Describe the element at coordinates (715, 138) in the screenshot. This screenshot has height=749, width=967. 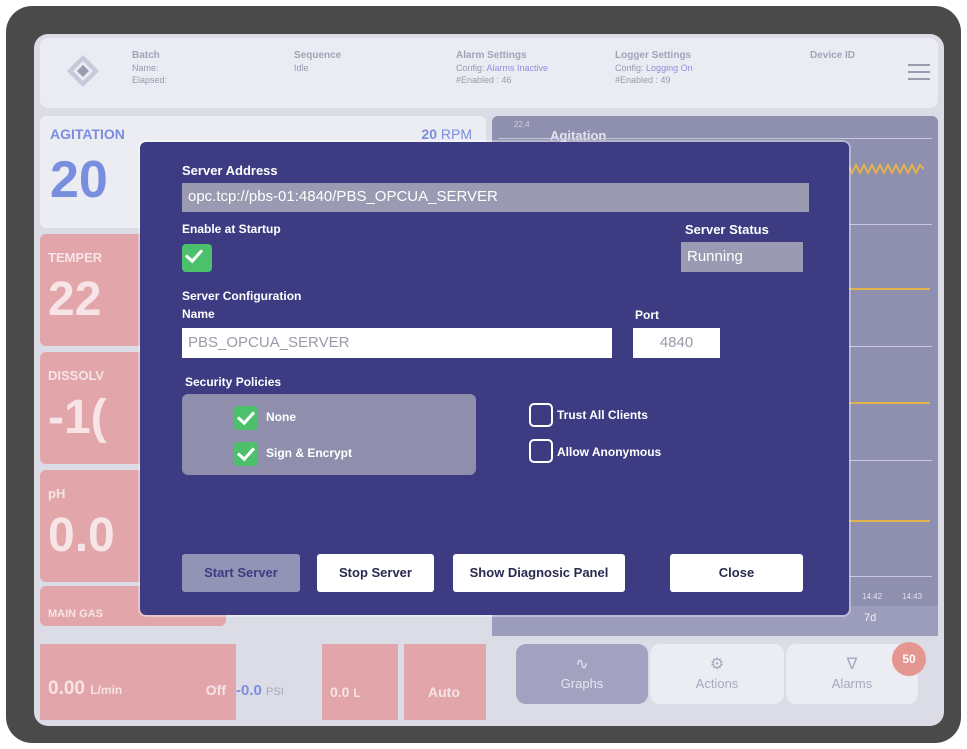
I see `grid-line` at that location.